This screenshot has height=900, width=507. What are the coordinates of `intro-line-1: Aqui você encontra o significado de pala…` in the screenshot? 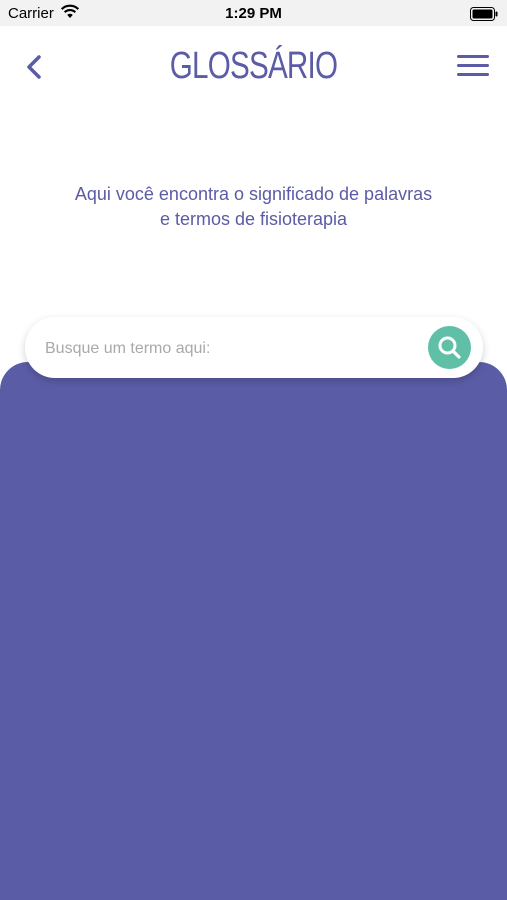 It's located at (253, 194).